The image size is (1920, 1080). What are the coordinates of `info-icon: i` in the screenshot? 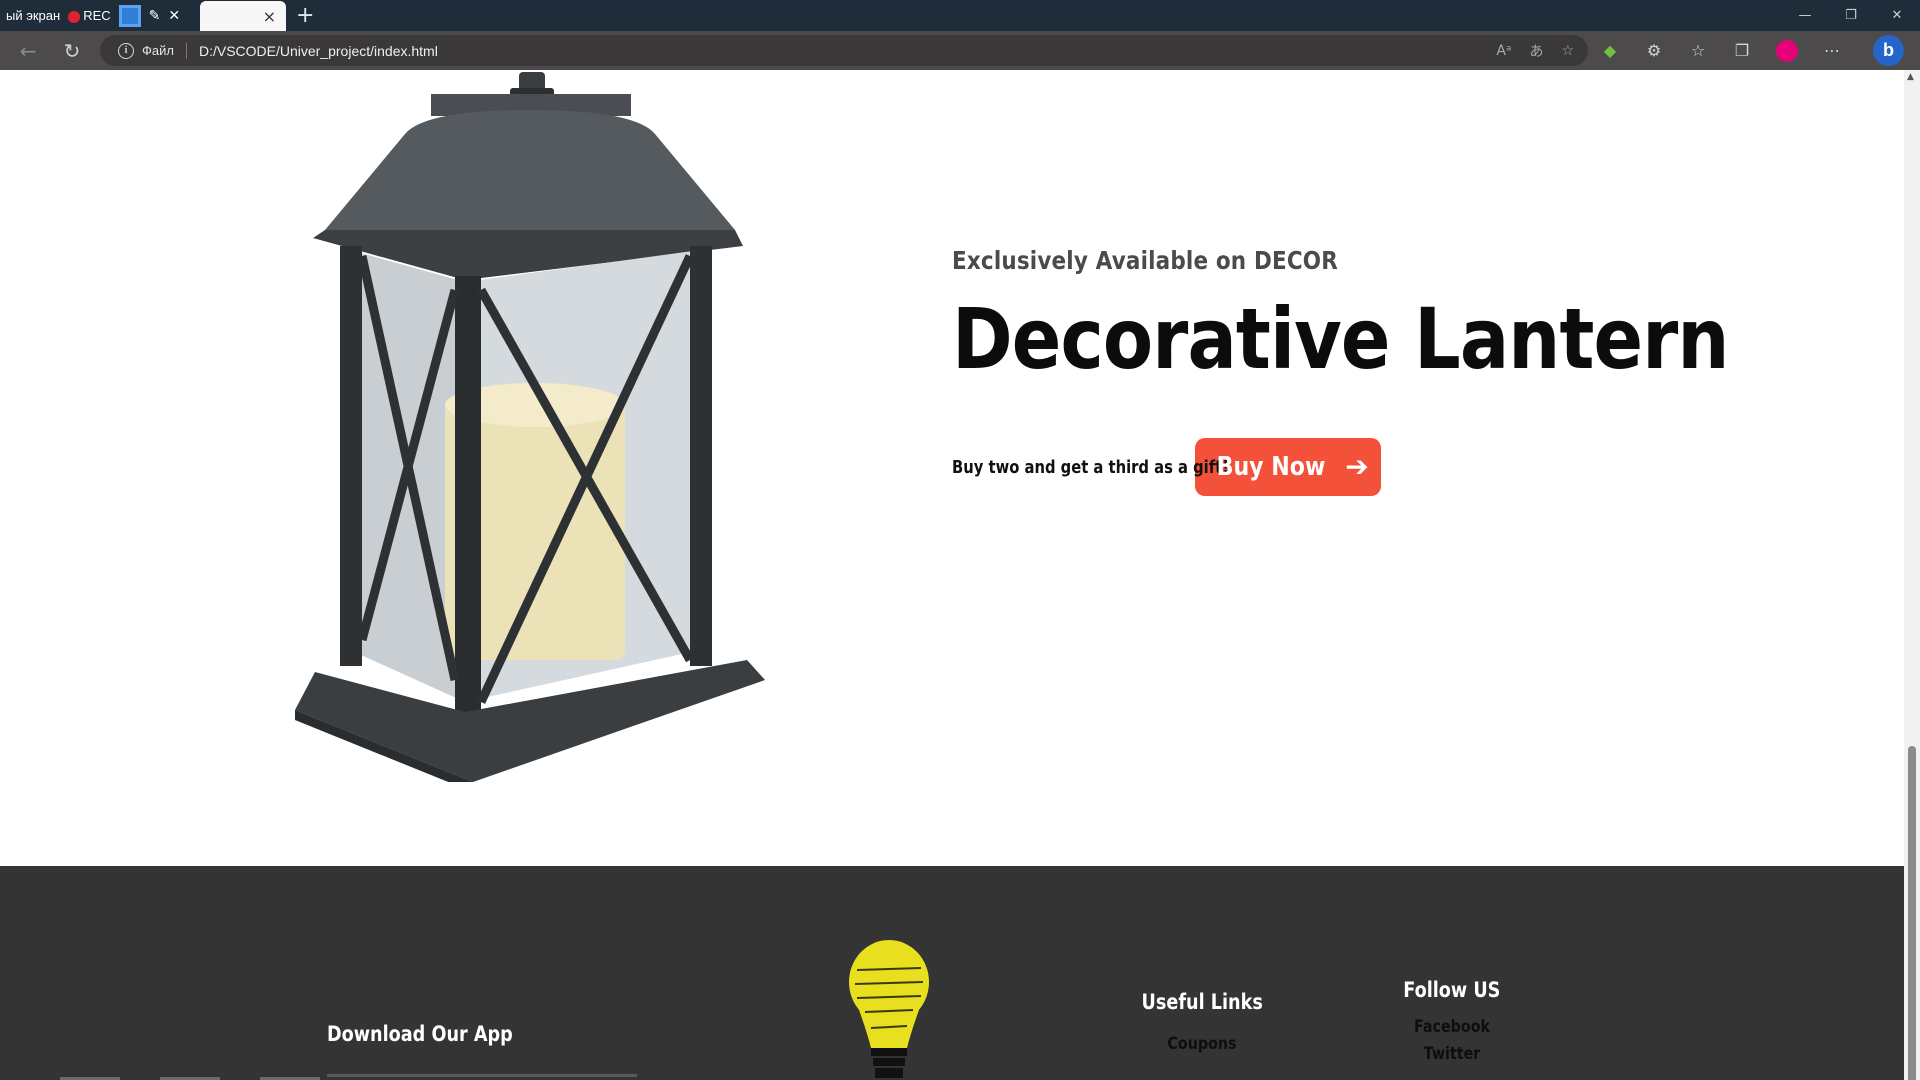 It's located at (126, 50).